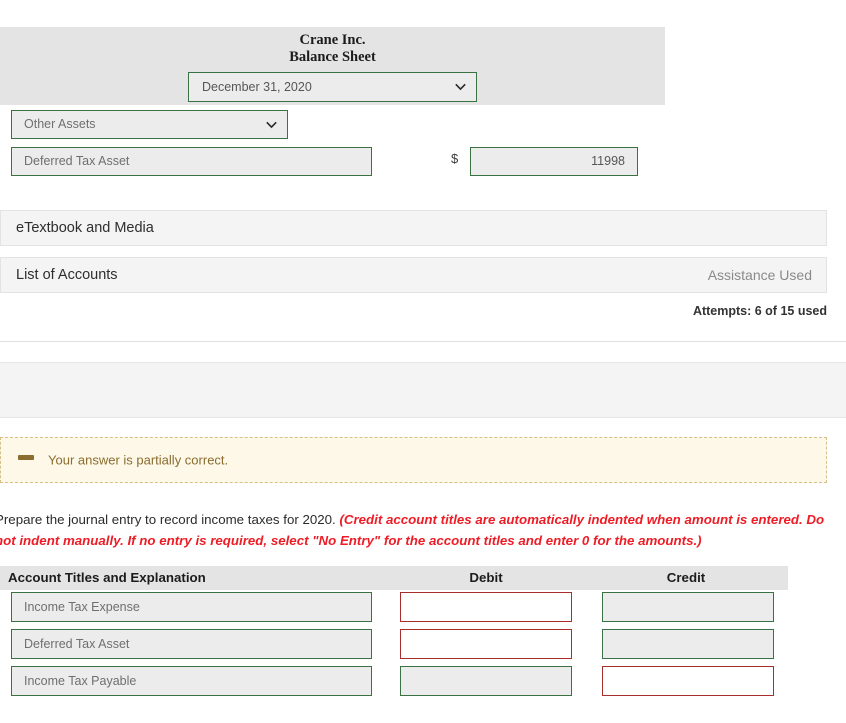  Describe the element at coordinates (138, 460) in the screenshot. I see `alert-message: Your answer is partially correct.` at that location.